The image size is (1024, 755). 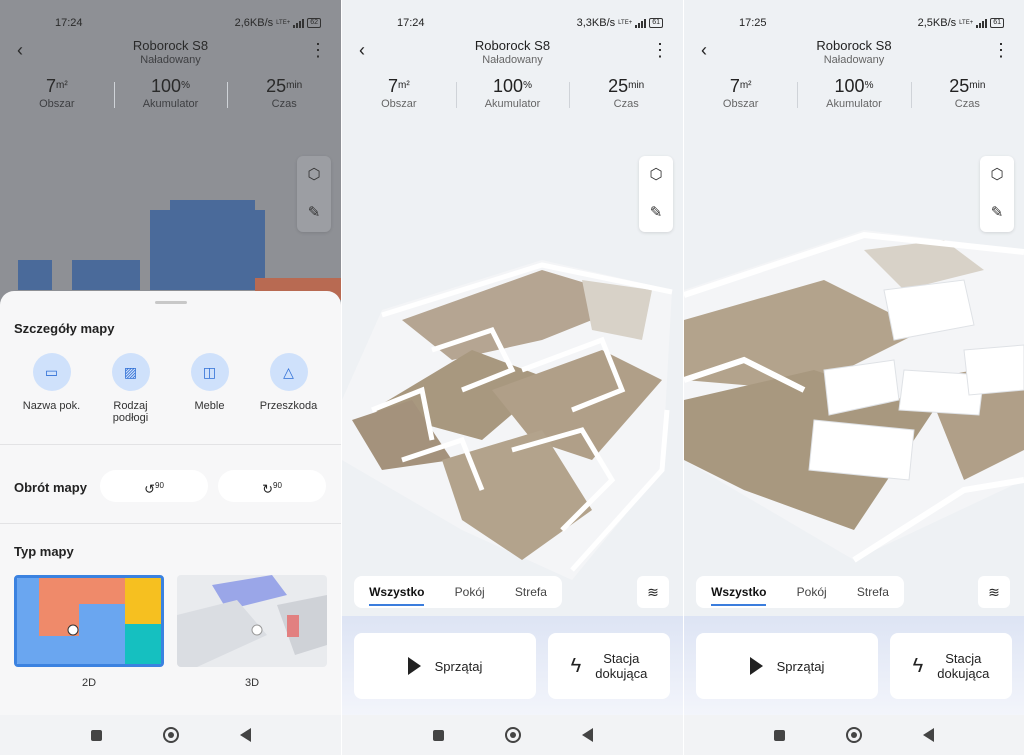 What do you see at coordinates (170, 104) in the screenshot?
I see `battery-label: Akumulator` at bounding box center [170, 104].